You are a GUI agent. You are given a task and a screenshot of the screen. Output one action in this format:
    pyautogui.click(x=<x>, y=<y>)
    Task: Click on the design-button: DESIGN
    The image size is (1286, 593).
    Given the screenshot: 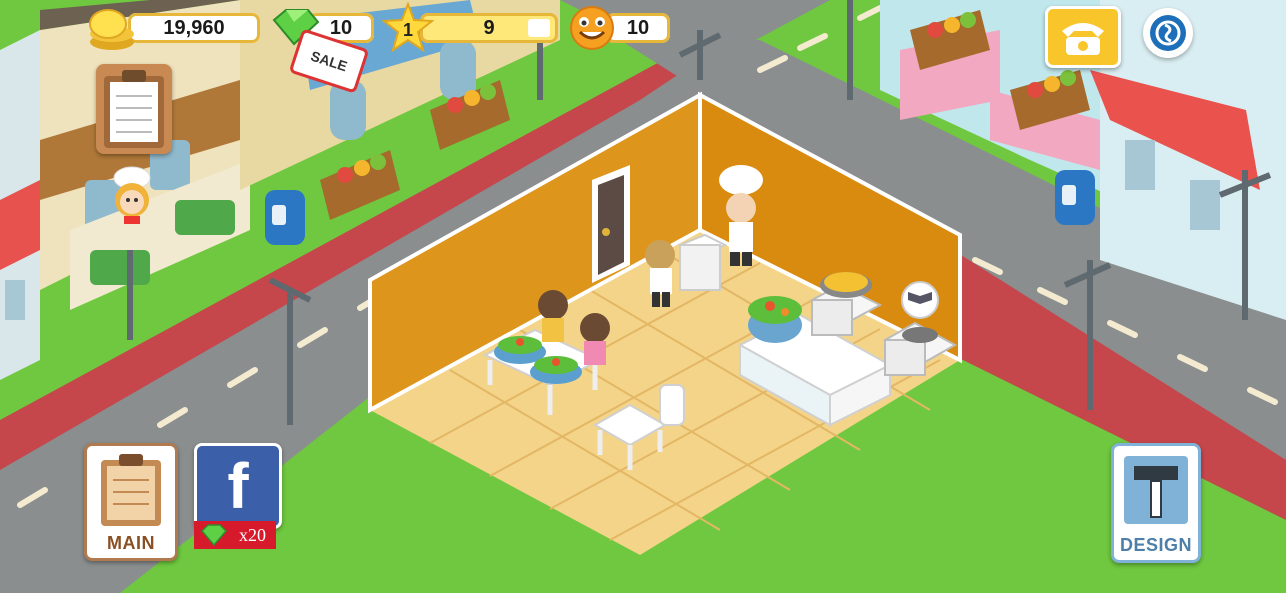 What is the action you would take?
    pyautogui.click(x=1156, y=503)
    